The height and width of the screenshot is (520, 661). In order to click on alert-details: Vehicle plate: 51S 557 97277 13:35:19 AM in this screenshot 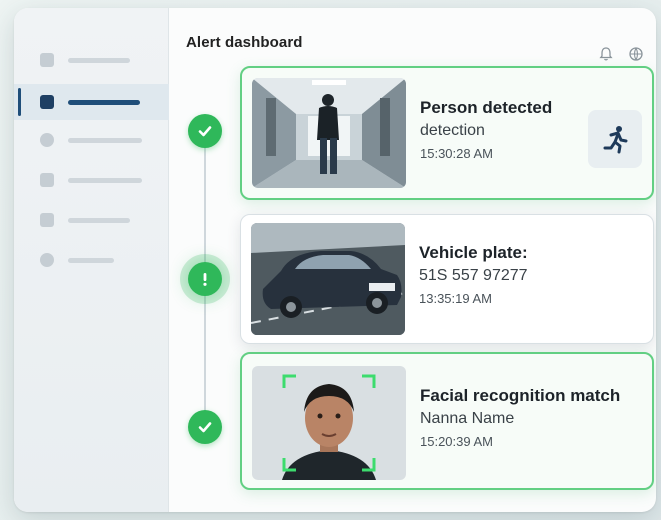, I will do `click(473, 274)`.